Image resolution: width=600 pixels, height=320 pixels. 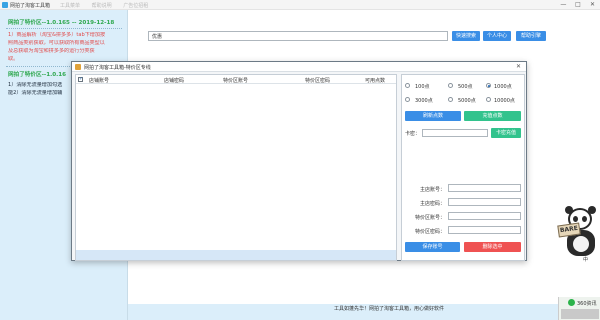 What do you see at coordinates (429, 218) in the screenshot?
I see `special-account-label: 特价区账号：` at bounding box center [429, 218].